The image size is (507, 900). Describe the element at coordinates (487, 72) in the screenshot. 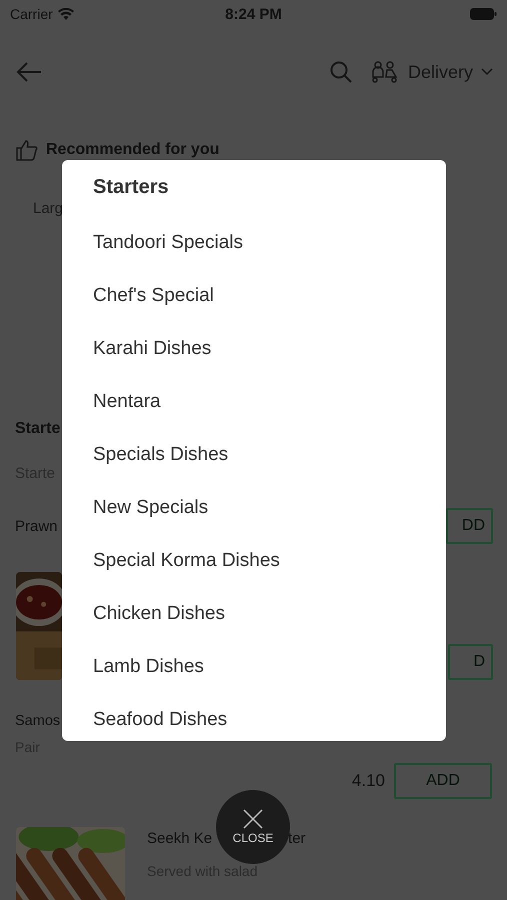

I see `chevron-down-icon` at that location.